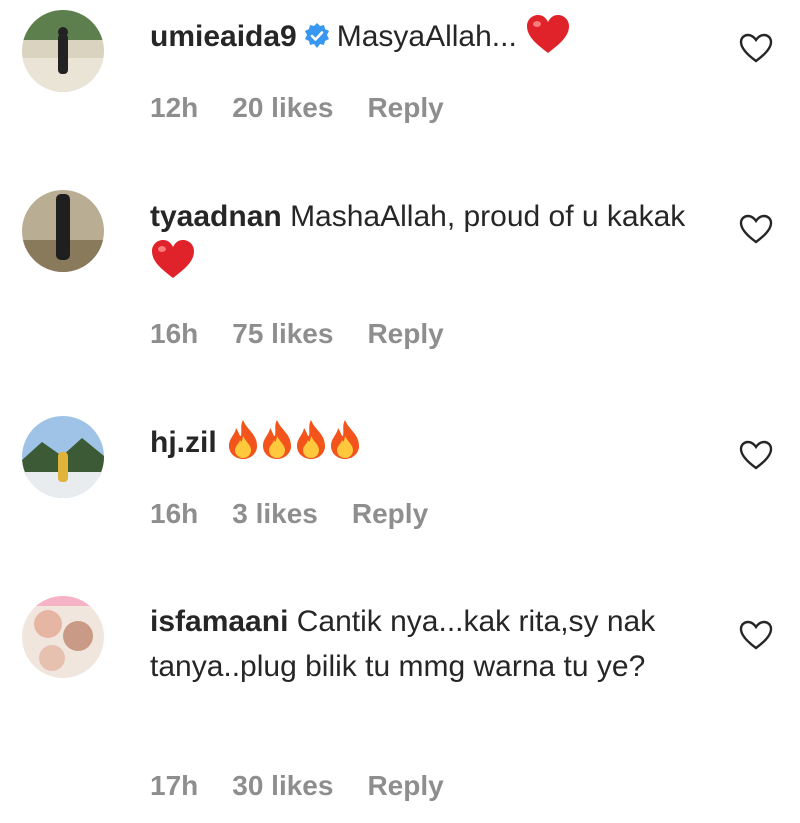 Image resolution: width=800 pixels, height=823 pixels. What do you see at coordinates (275, 514) in the screenshot?
I see `comment-likes: 3 likes` at bounding box center [275, 514].